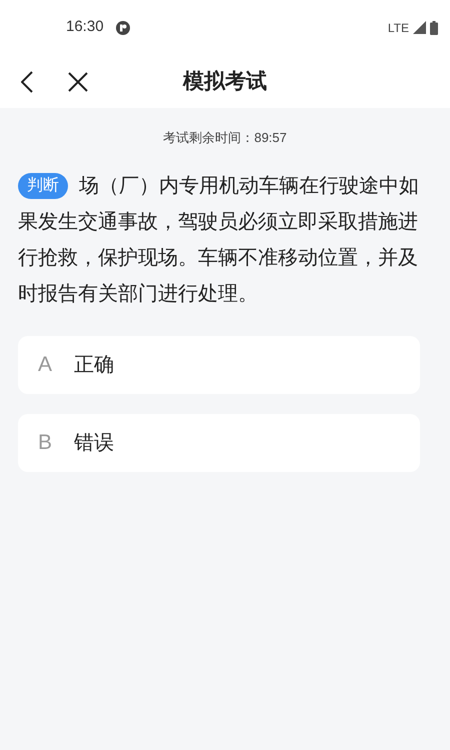  What do you see at coordinates (398, 28) in the screenshot?
I see `network-type: LTE` at bounding box center [398, 28].